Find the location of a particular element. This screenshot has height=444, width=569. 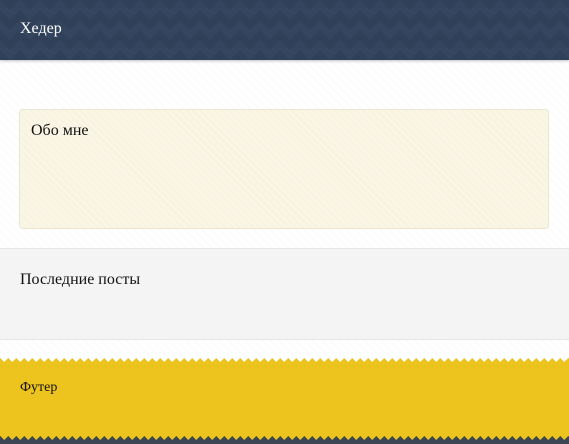

footer-zigzag-bottom is located at coordinates (284, 440).